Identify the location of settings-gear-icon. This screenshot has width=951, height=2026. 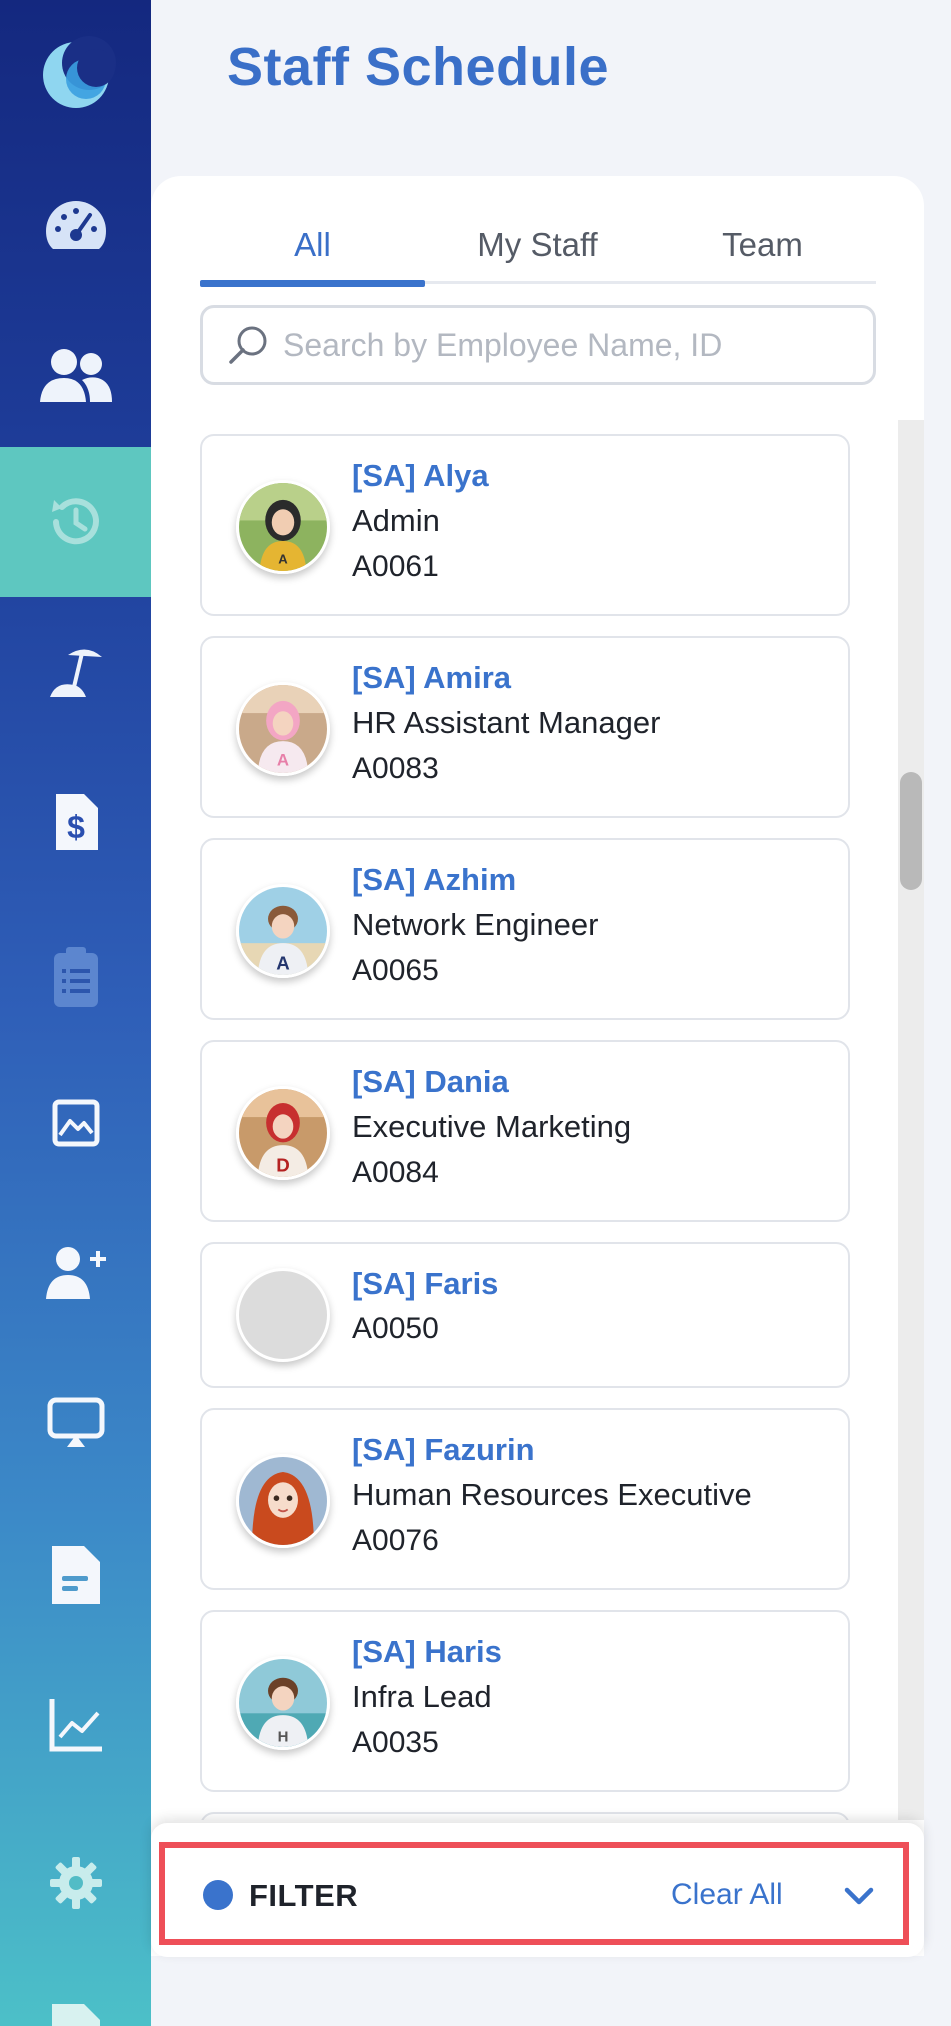
(75, 1883).